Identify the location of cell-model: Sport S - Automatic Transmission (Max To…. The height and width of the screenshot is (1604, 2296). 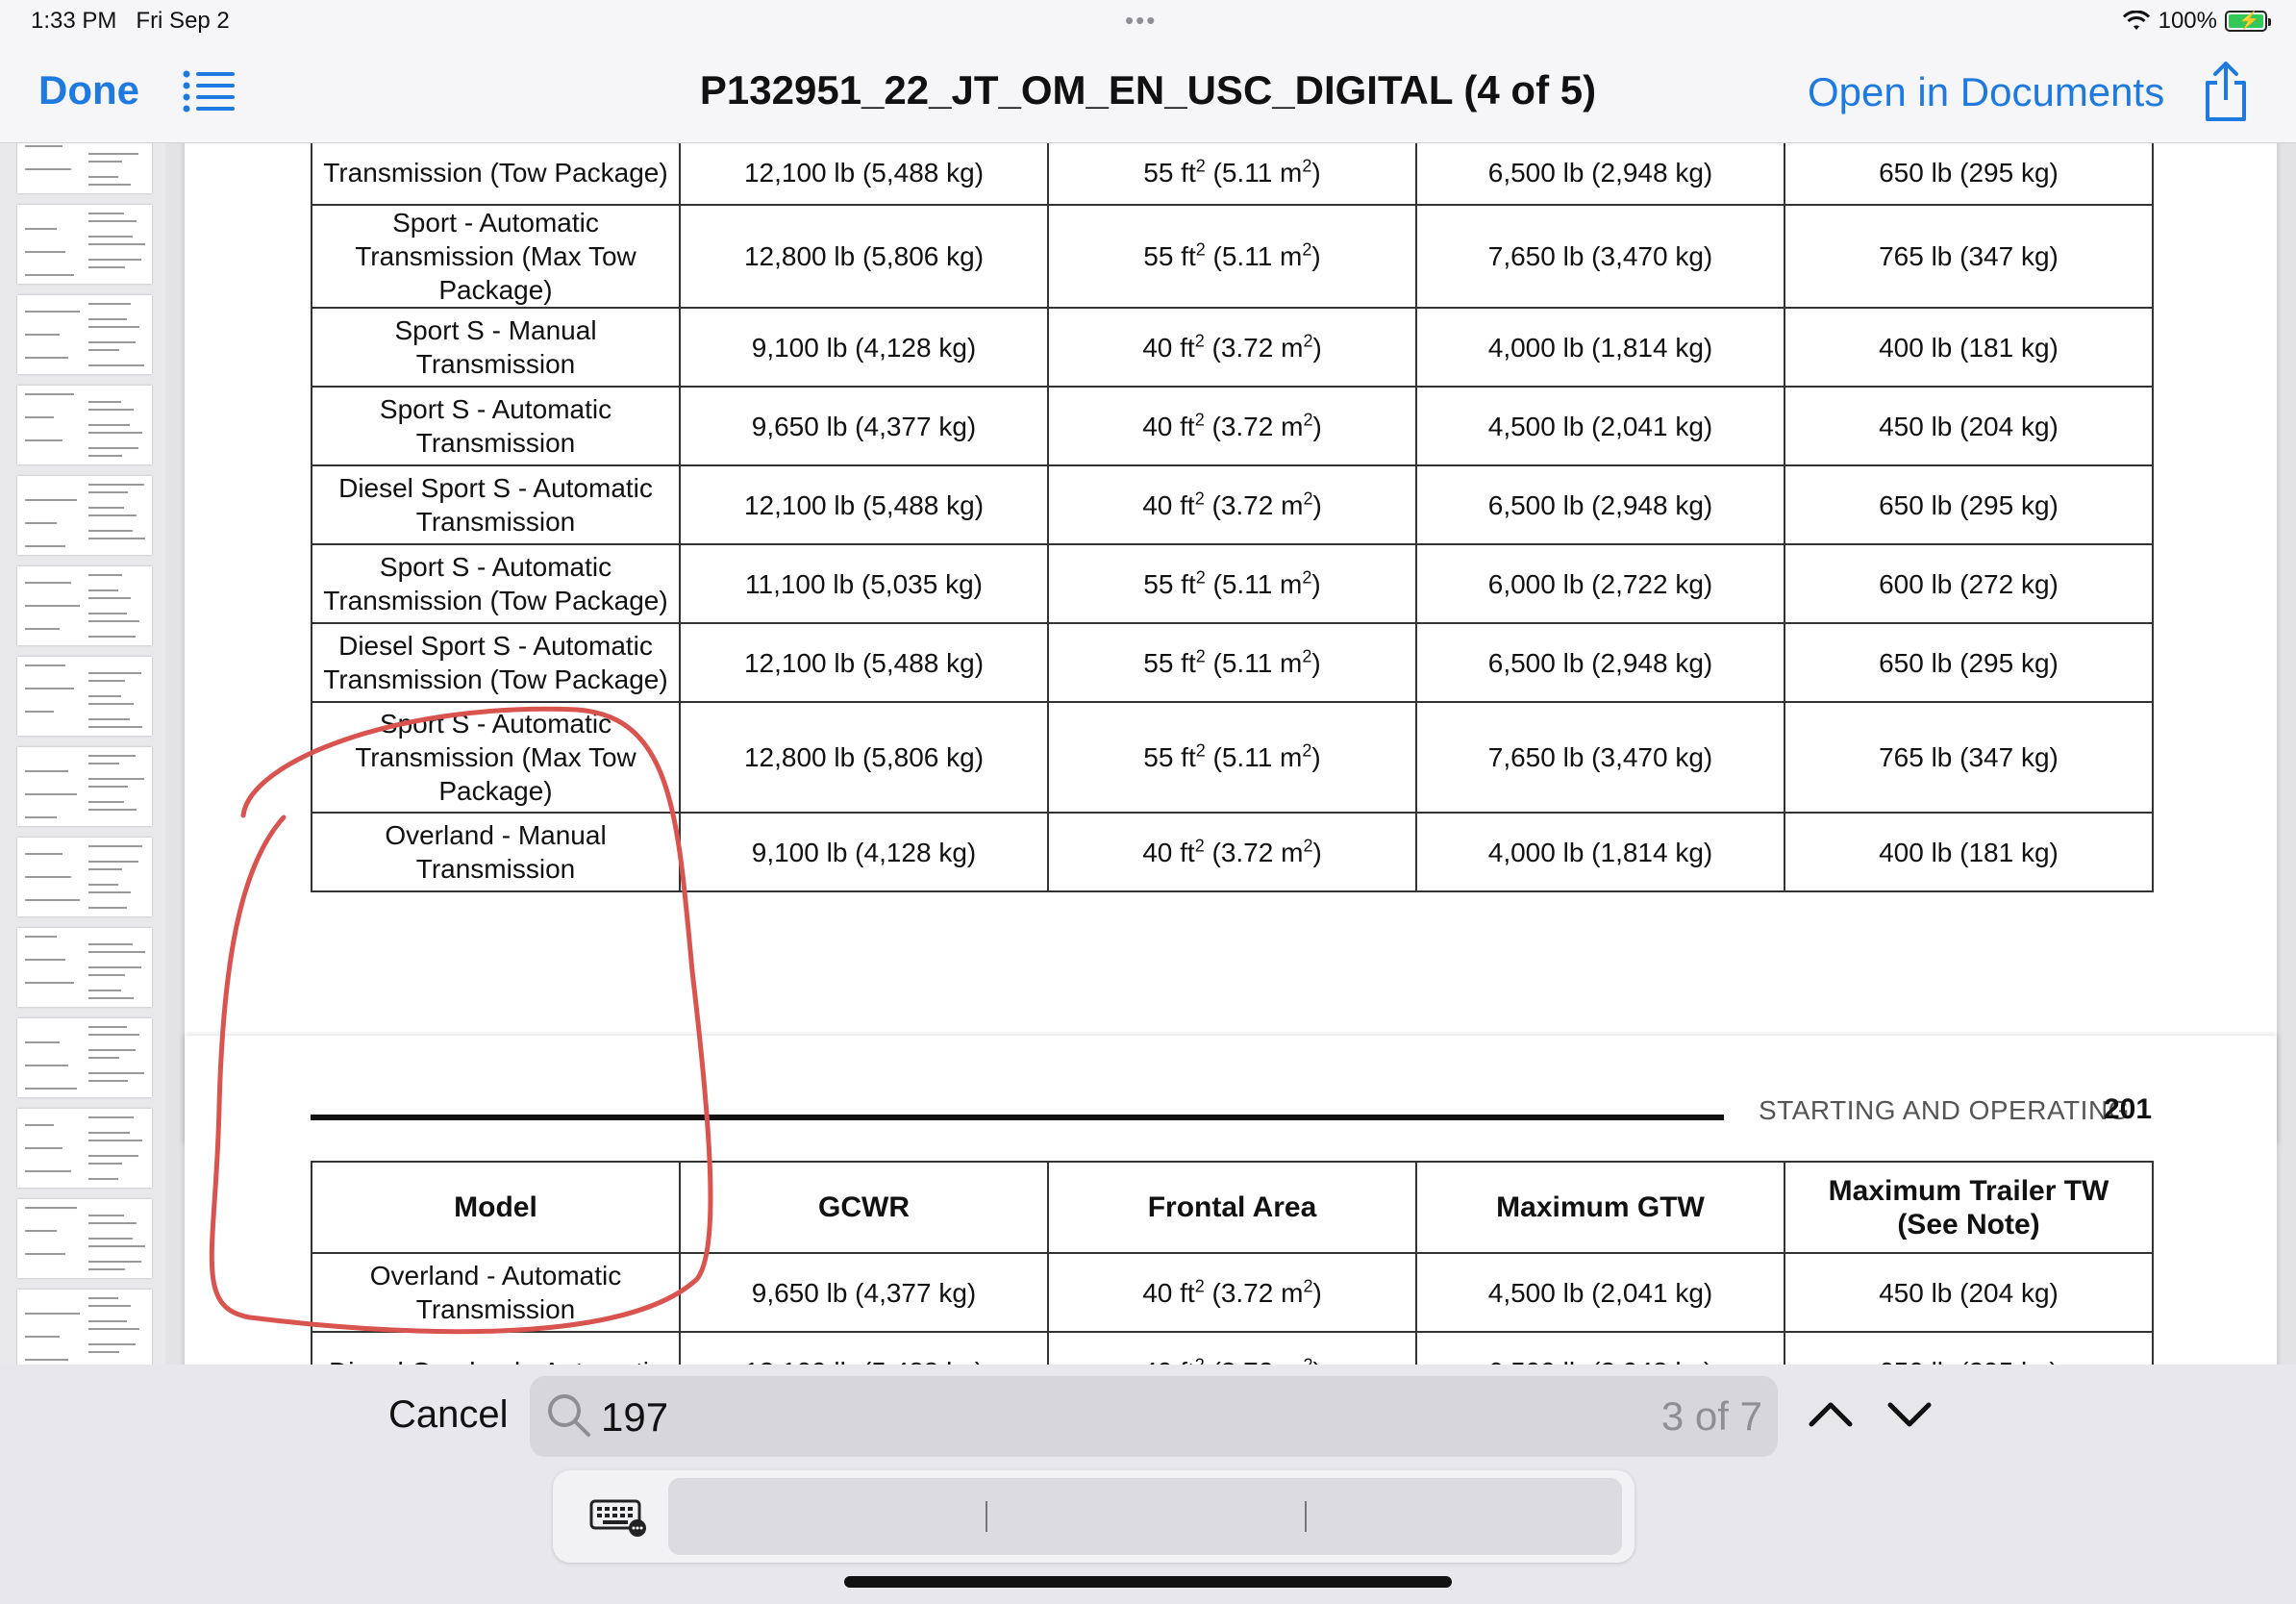
(496, 757).